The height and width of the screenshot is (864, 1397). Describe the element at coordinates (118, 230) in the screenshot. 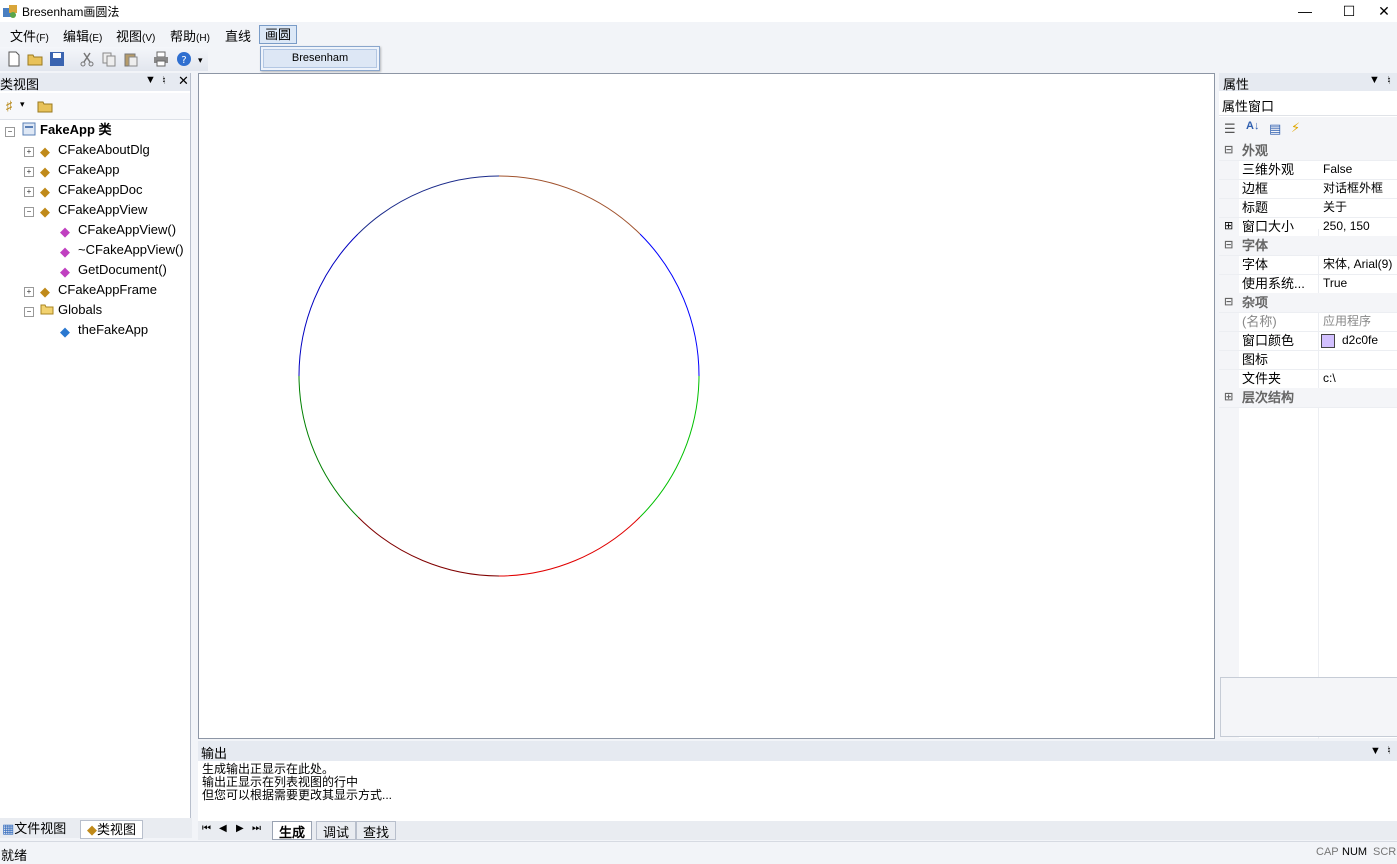

I see `tree-item: ◆ CFakeAppView()` at that location.